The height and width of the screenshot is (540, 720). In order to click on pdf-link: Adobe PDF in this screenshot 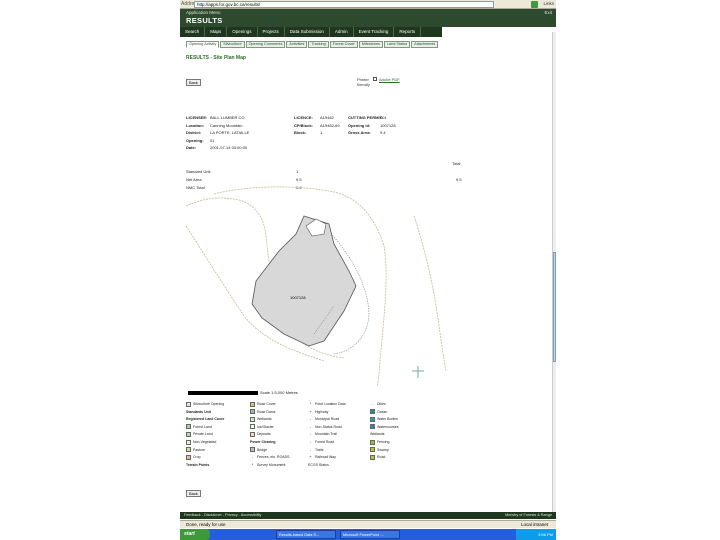, I will do `click(389, 79)`.